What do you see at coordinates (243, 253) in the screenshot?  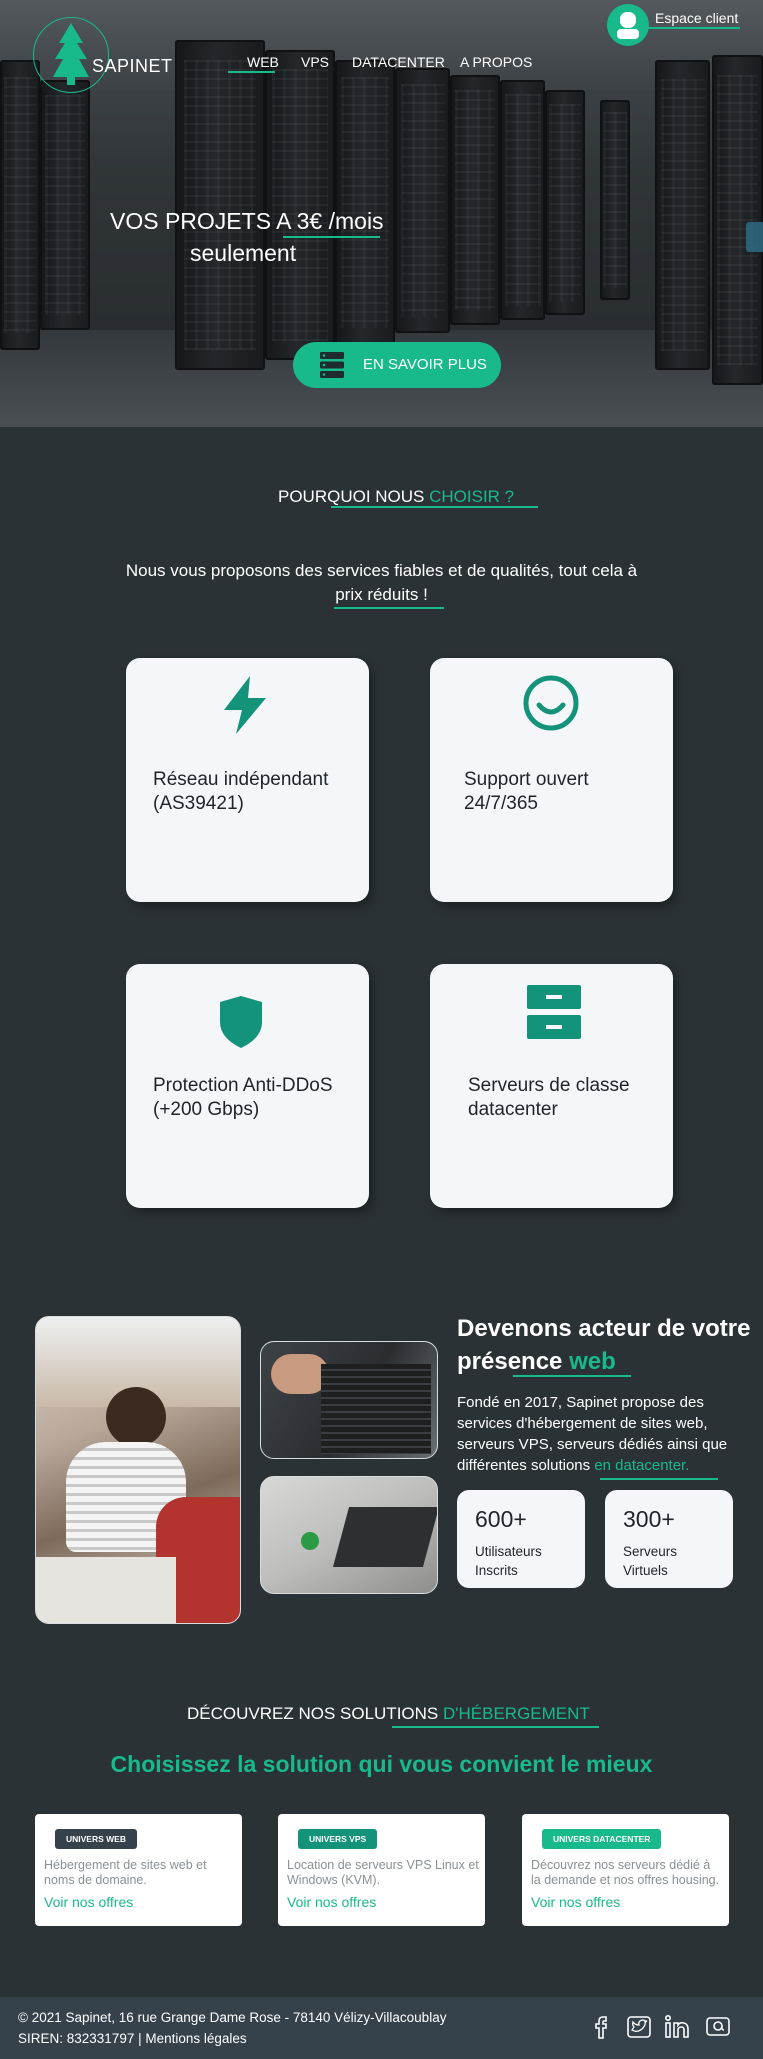 I see `hero-title-line2: seulement` at bounding box center [243, 253].